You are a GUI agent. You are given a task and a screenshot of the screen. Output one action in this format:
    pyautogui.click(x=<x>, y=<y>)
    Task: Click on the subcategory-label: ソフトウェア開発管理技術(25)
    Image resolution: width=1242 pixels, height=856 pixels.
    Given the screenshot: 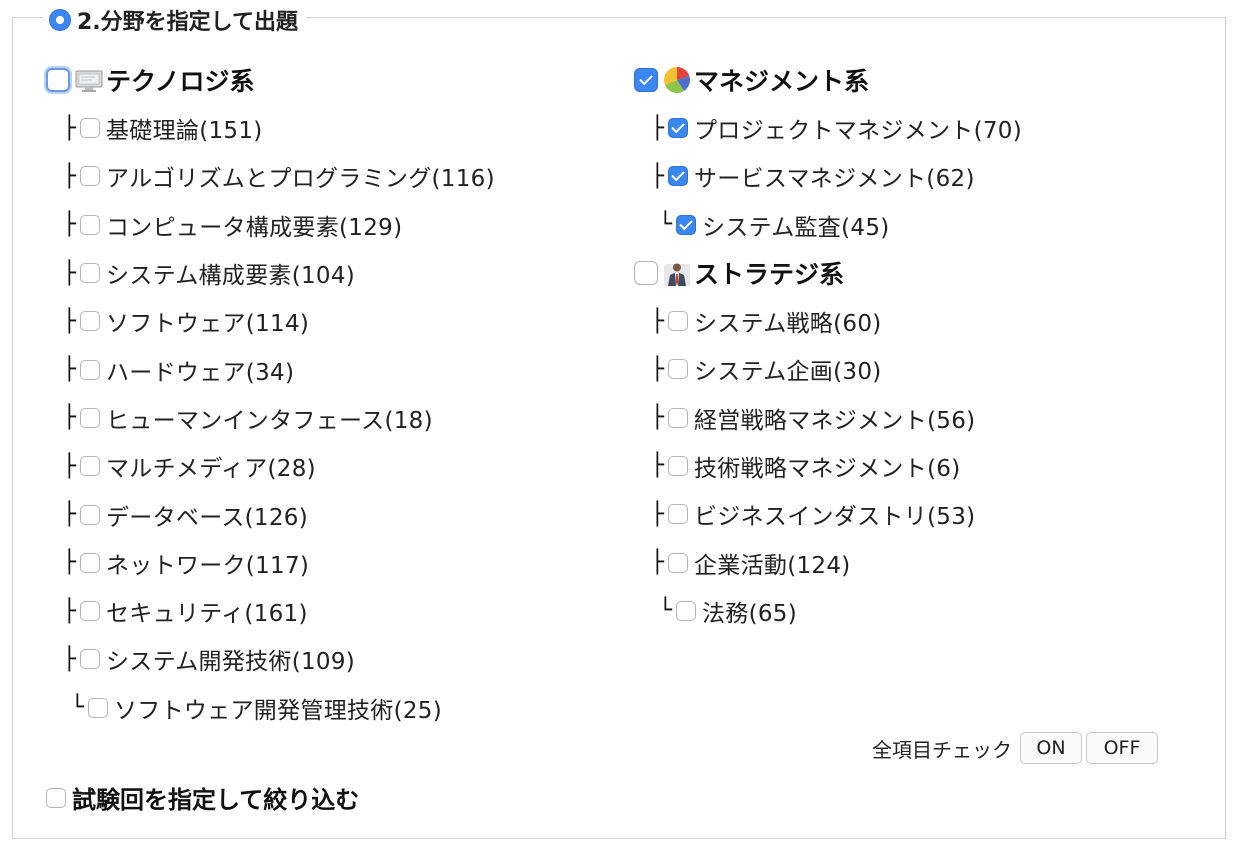 What is the action you would take?
    pyautogui.click(x=278, y=710)
    